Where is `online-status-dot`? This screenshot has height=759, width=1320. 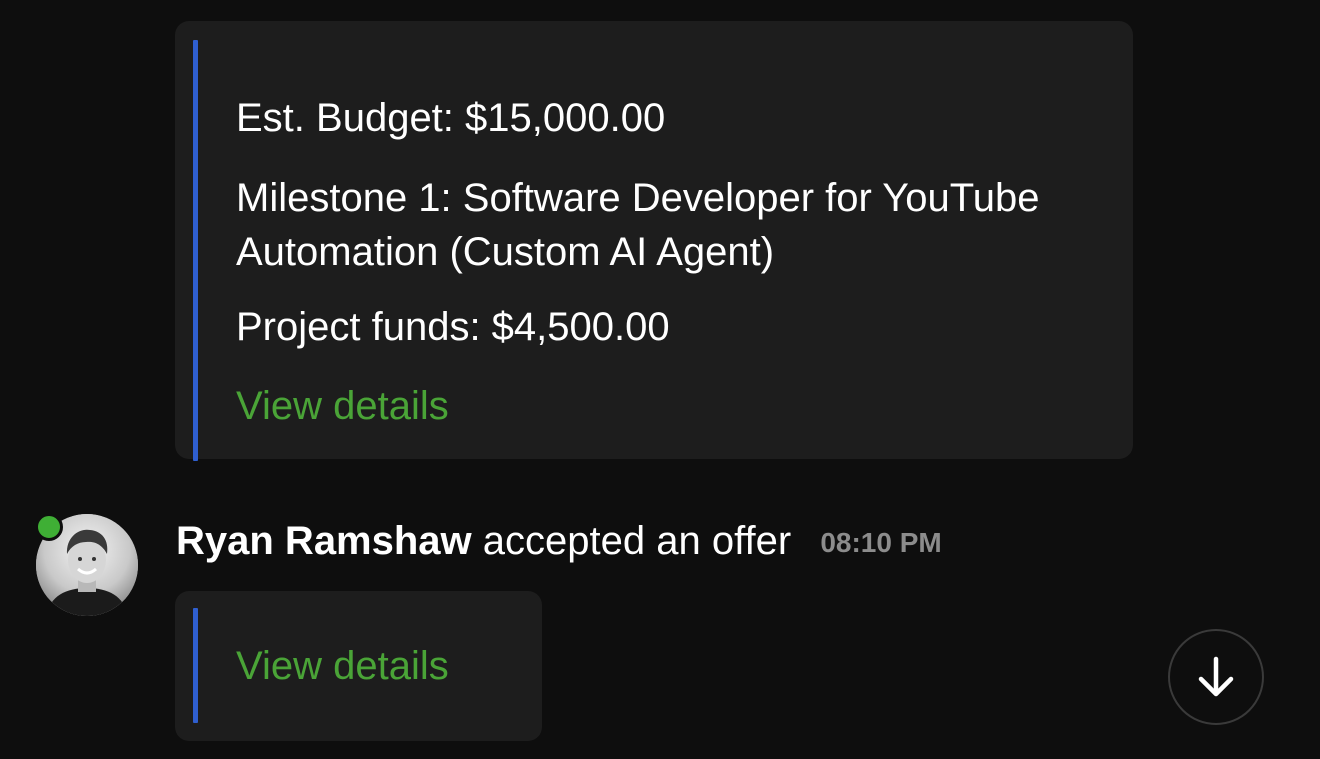
online-status-dot is located at coordinates (49, 527).